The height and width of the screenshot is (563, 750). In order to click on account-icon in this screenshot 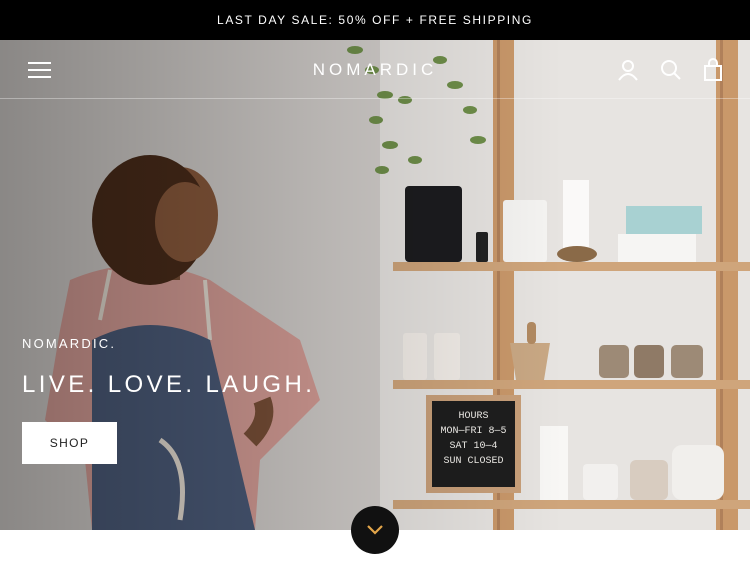, I will do `click(628, 70)`.